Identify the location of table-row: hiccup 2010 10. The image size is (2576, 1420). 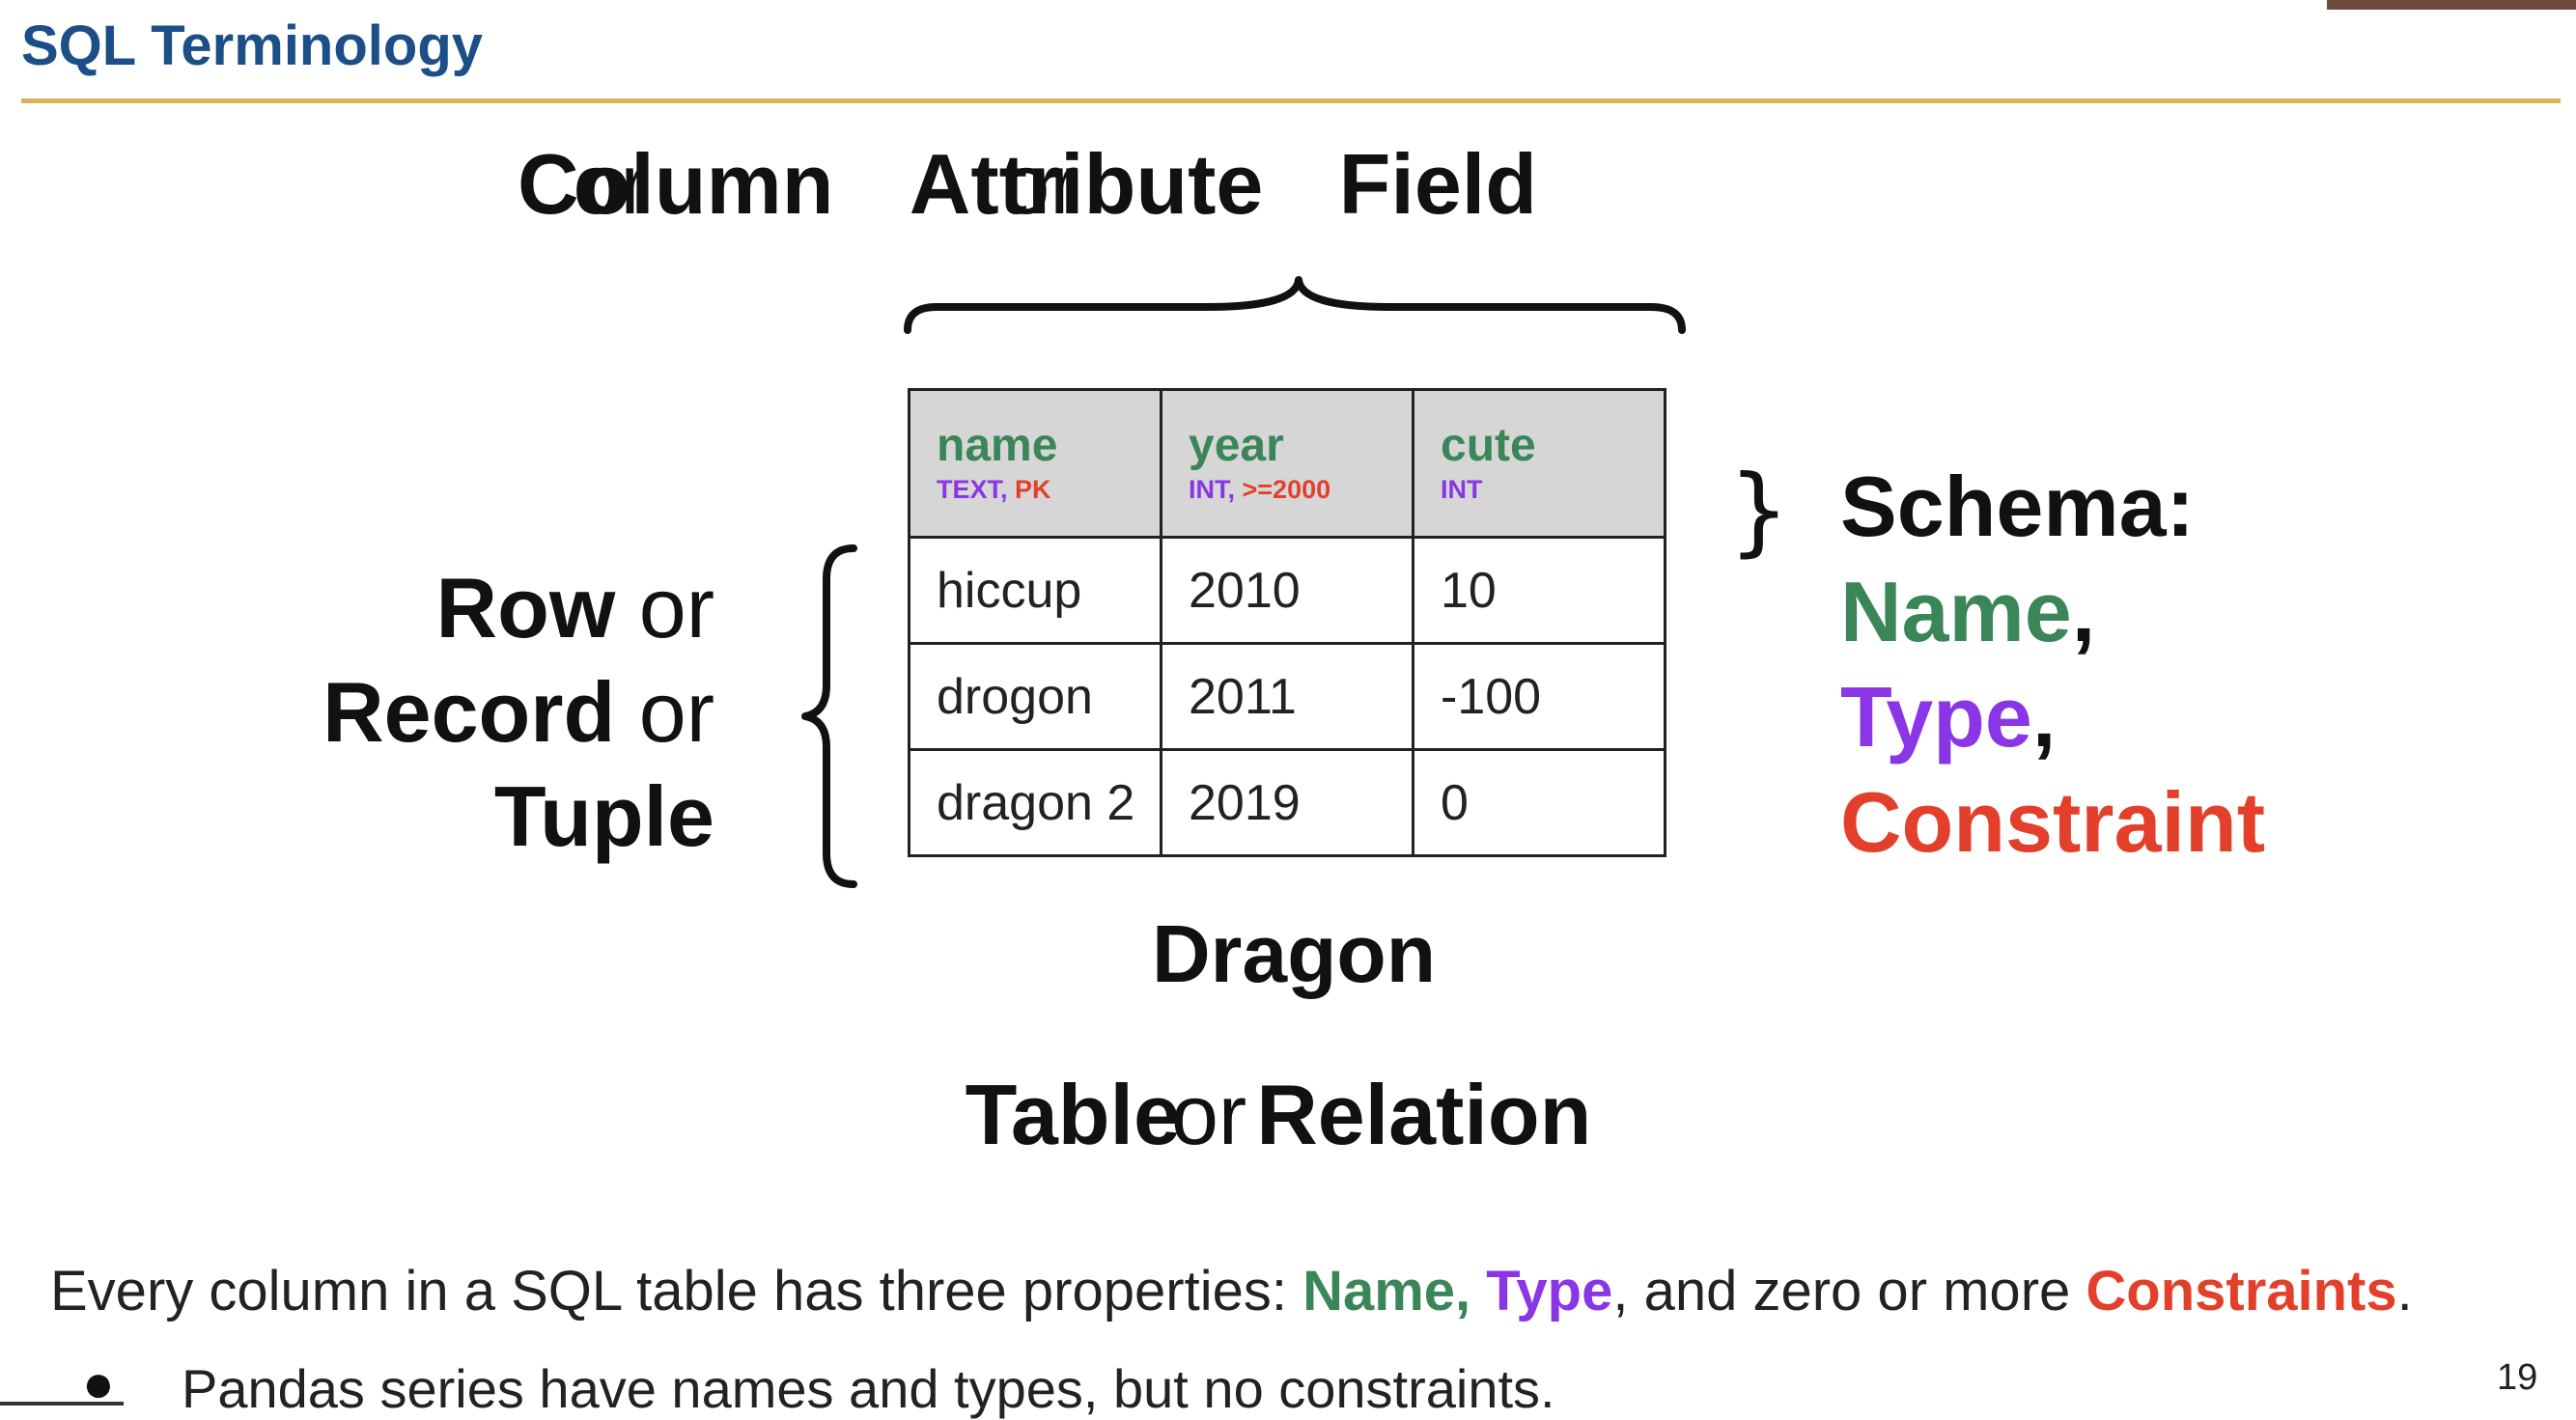
(1287, 590).